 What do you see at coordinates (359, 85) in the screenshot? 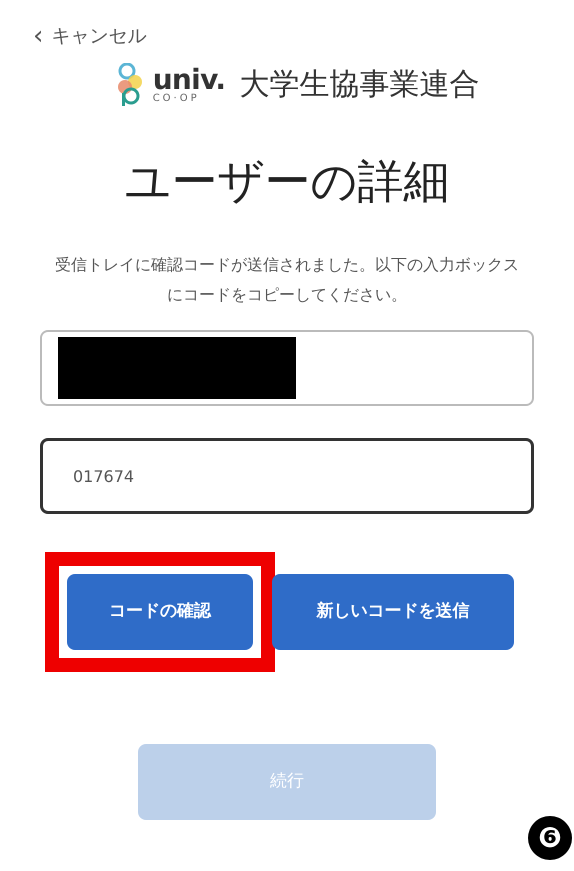
I see `organization-name: 大学生協事業連合` at bounding box center [359, 85].